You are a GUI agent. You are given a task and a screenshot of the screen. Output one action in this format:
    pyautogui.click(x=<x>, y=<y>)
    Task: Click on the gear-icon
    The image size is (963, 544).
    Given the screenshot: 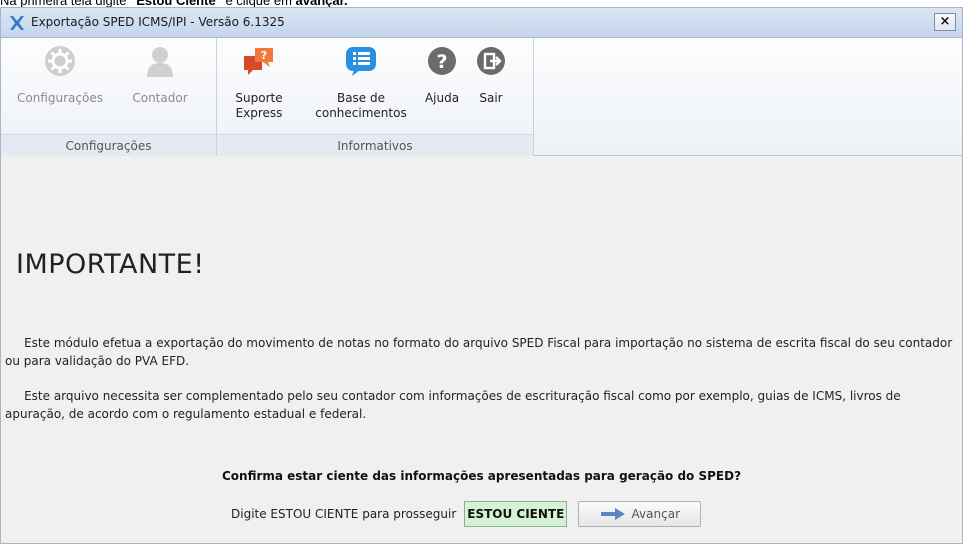 What is the action you would take?
    pyautogui.click(x=60, y=61)
    